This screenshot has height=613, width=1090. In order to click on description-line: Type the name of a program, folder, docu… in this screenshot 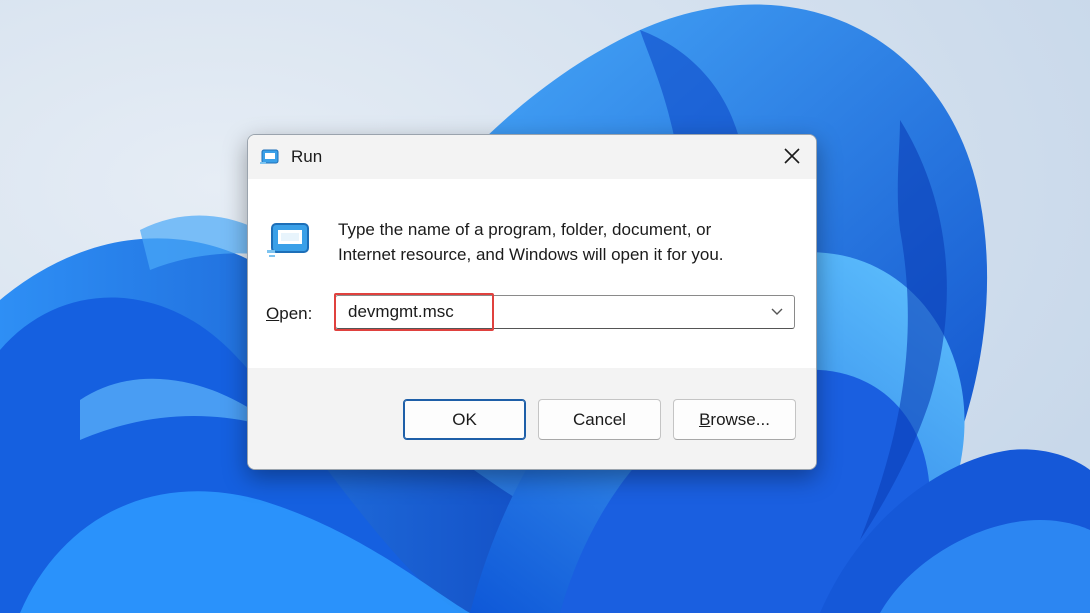, I will do `click(525, 229)`.